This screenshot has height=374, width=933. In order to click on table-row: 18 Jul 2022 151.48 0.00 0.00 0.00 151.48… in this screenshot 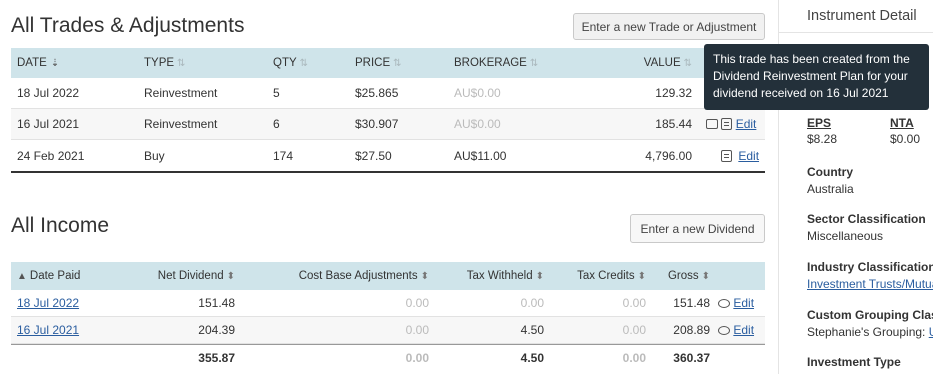, I will do `click(388, 303)`.